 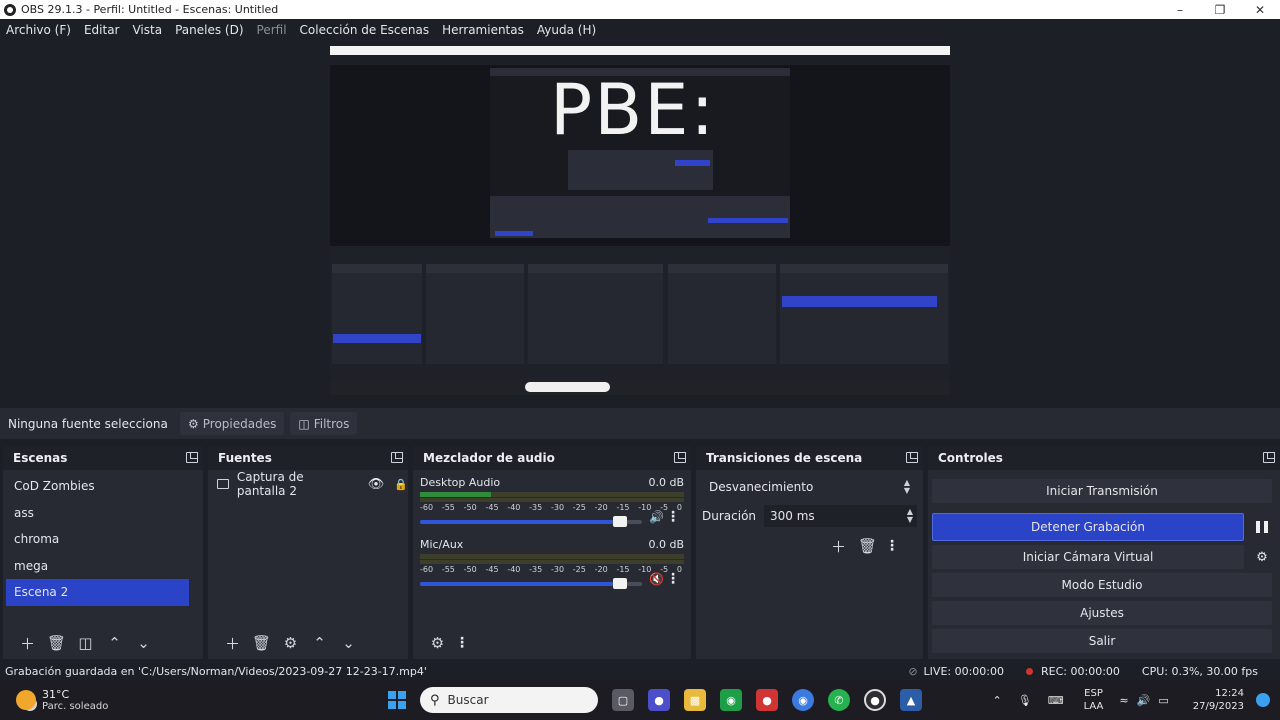 What do you see at coordinates (147, 30) in the screenshot?
I see `menu-vista: Vista` at bounding box center [147, 30].